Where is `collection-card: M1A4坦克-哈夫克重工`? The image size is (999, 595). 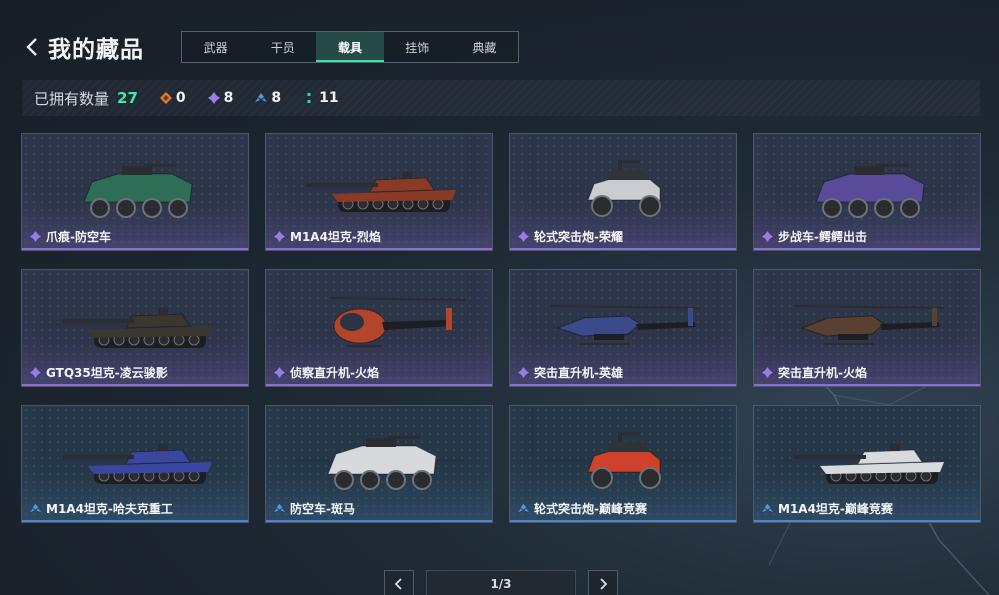 collection-card: M1A4坦克-哈夫克重工 is located at coordinates (135, 464).